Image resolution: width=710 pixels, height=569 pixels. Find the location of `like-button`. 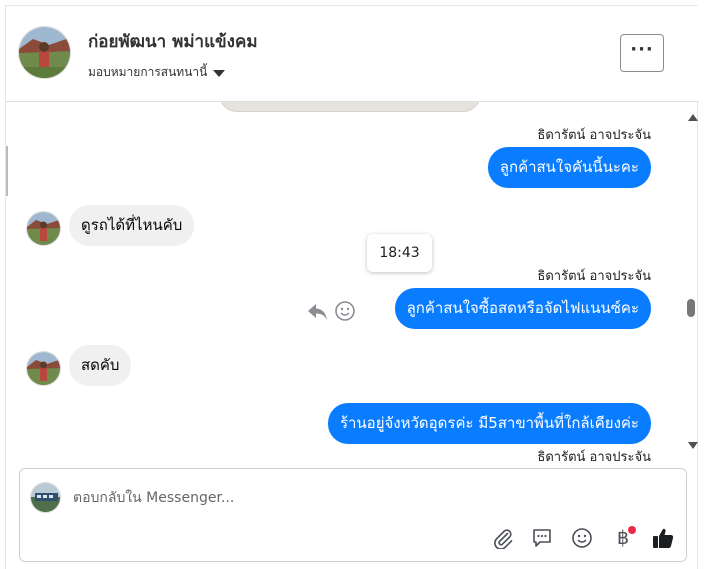

like-button is located at coordinates (663, 538).